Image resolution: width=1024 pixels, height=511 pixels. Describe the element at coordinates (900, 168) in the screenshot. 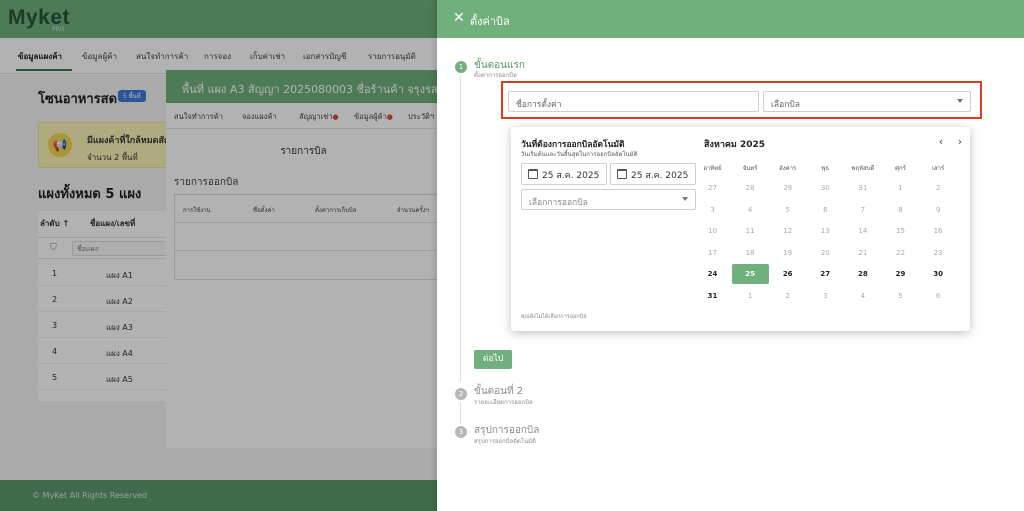

I see `calendar-weekday: ศุกร์` at that location.